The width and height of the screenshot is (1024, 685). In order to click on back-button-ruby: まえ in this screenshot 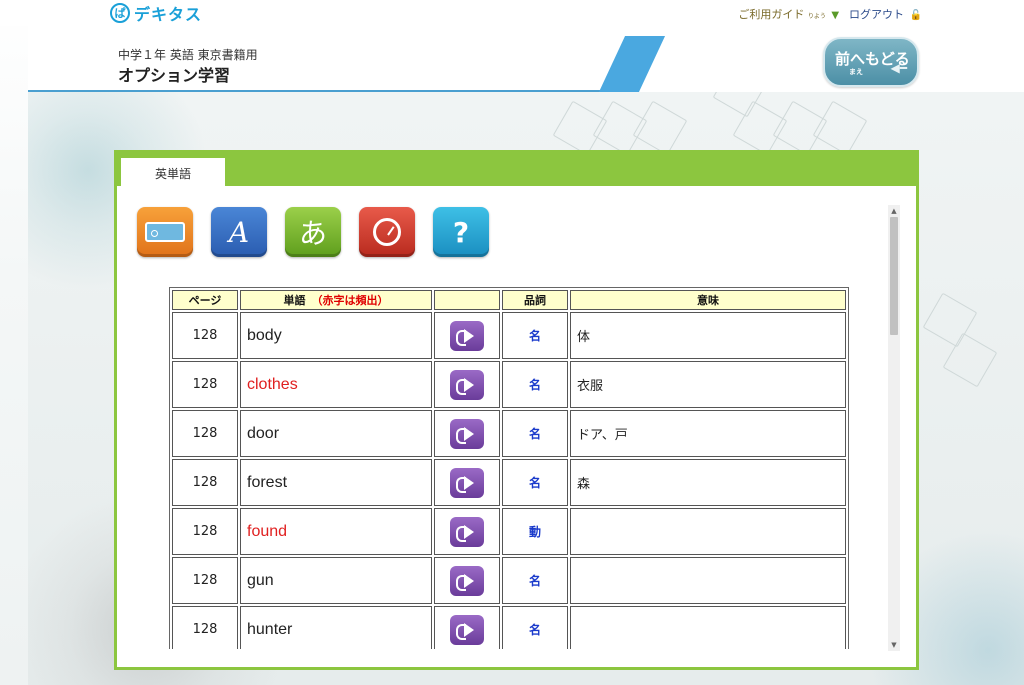, I will do `click(856, 71)`.